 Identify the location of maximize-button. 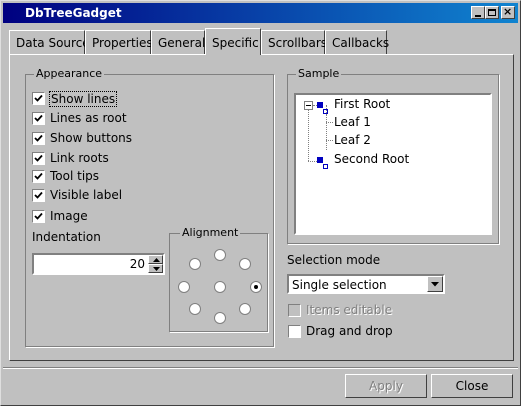
(492, 12).